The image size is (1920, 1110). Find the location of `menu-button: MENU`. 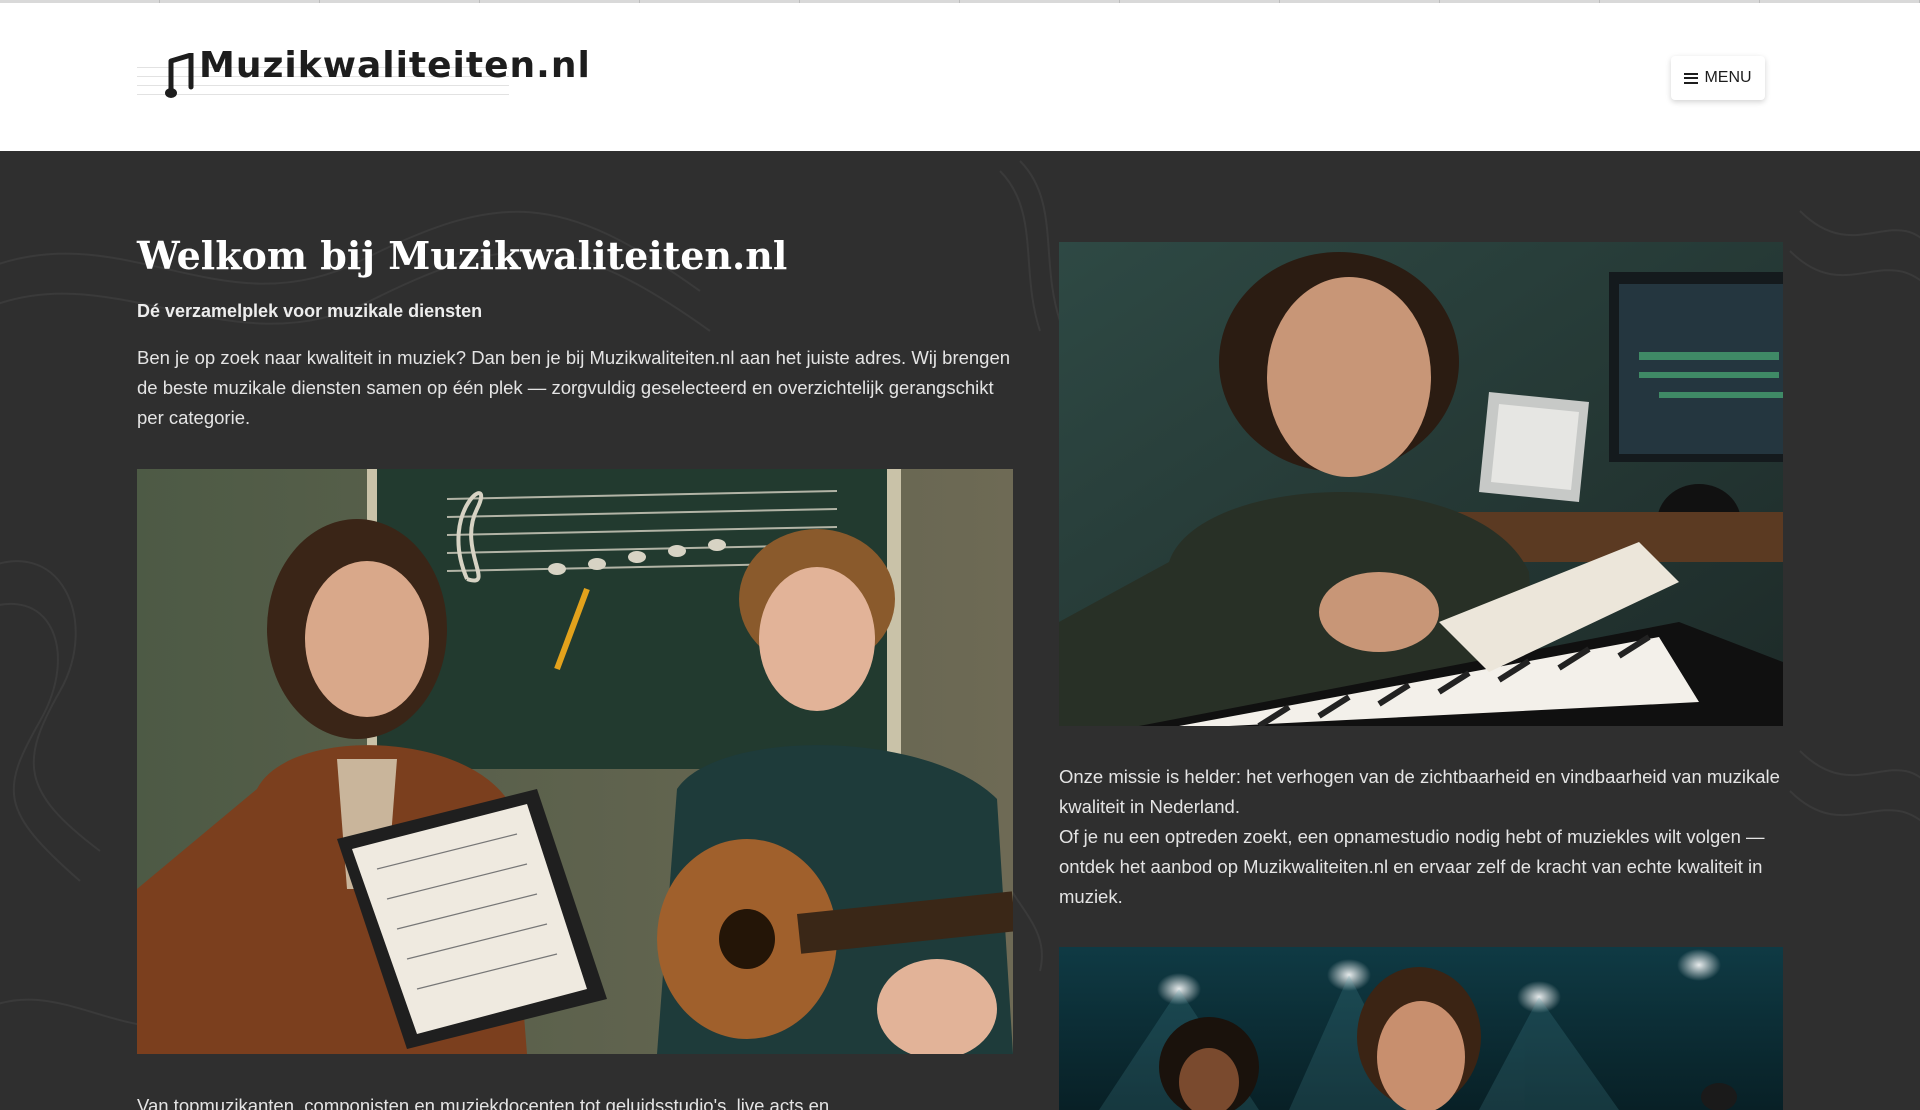

menu-button: MENU is located at coordinates (1718, 78).